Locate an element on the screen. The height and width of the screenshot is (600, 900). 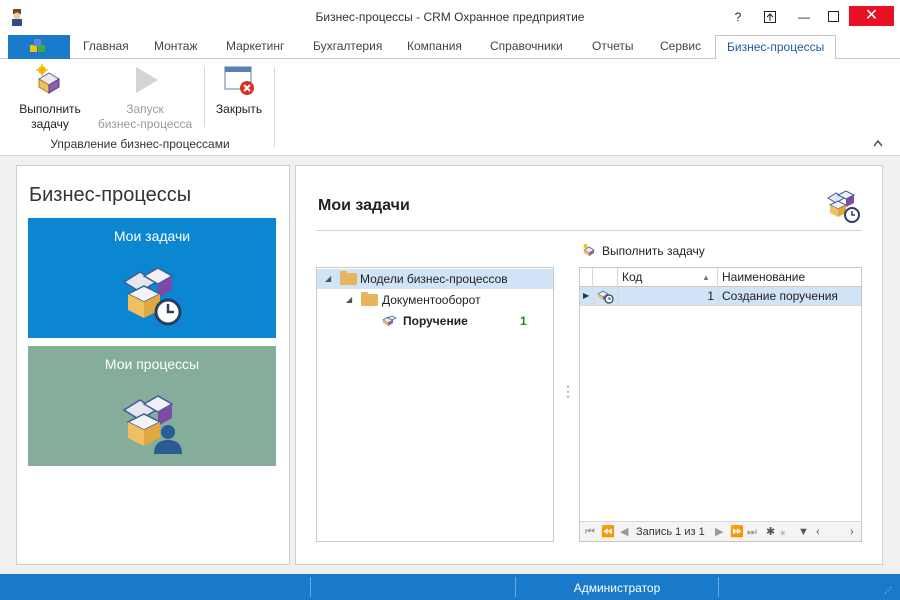
column-header-name: Наименование is located at coordinates (789, 277).